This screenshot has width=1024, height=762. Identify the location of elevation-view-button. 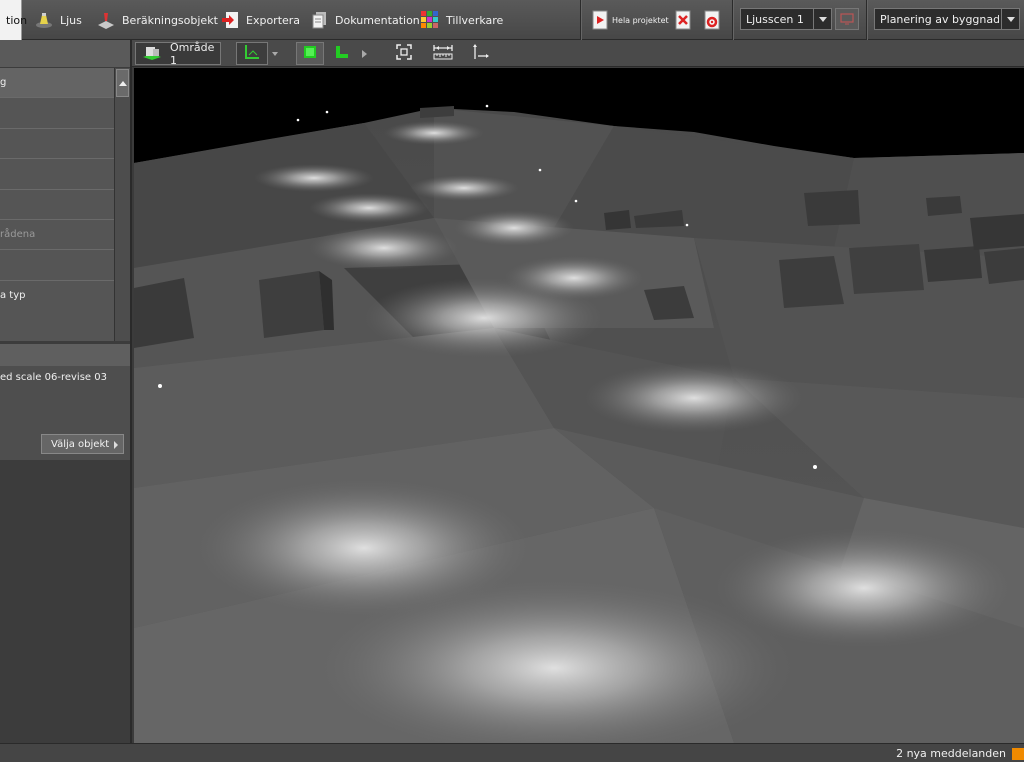
(342, 53).